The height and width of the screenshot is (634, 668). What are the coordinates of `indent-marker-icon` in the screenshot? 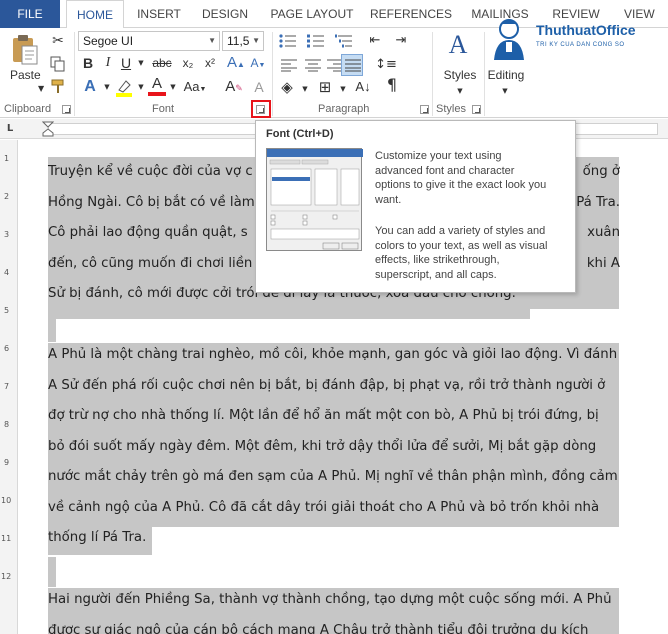 It's located at (48, 129).